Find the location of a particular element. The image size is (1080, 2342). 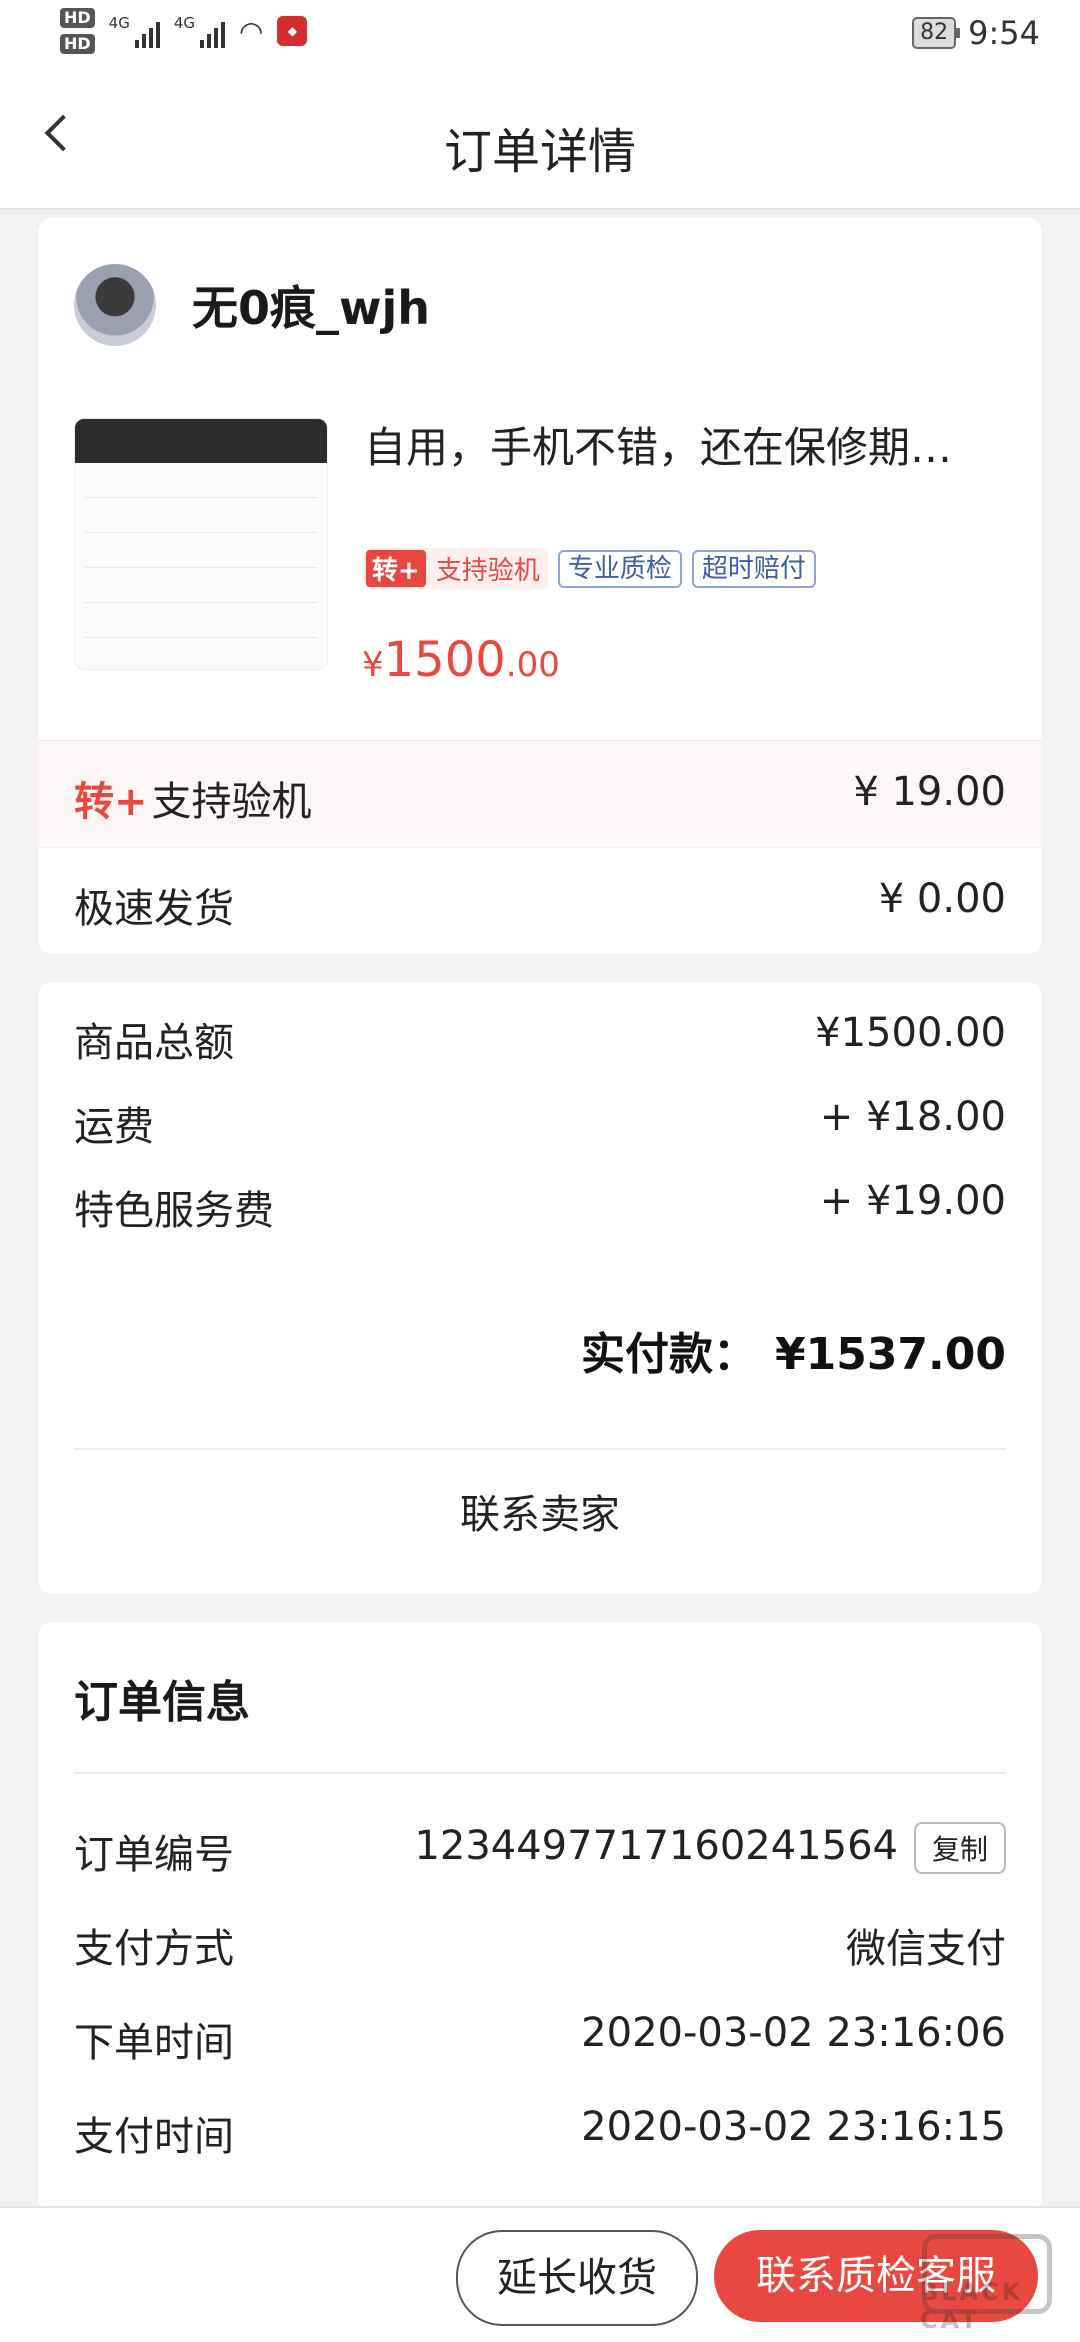

shipping-label: 运费 is located at coordinates (114, 1127).